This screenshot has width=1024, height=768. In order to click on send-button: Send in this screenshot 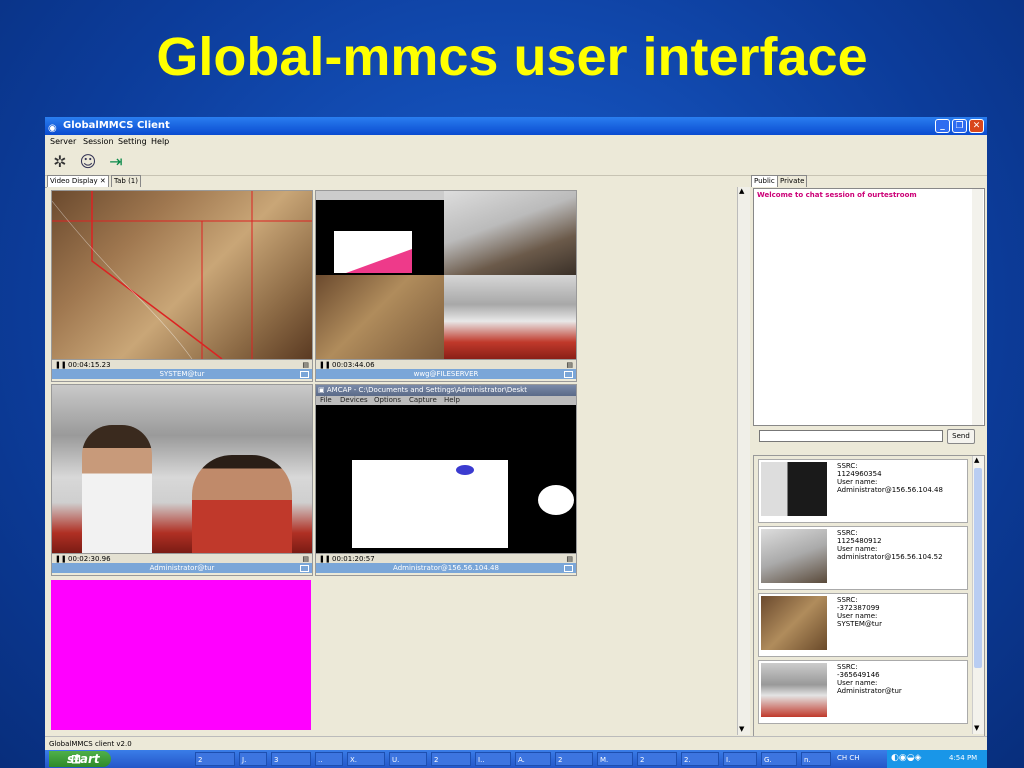, I will do `click(961, 436)`.